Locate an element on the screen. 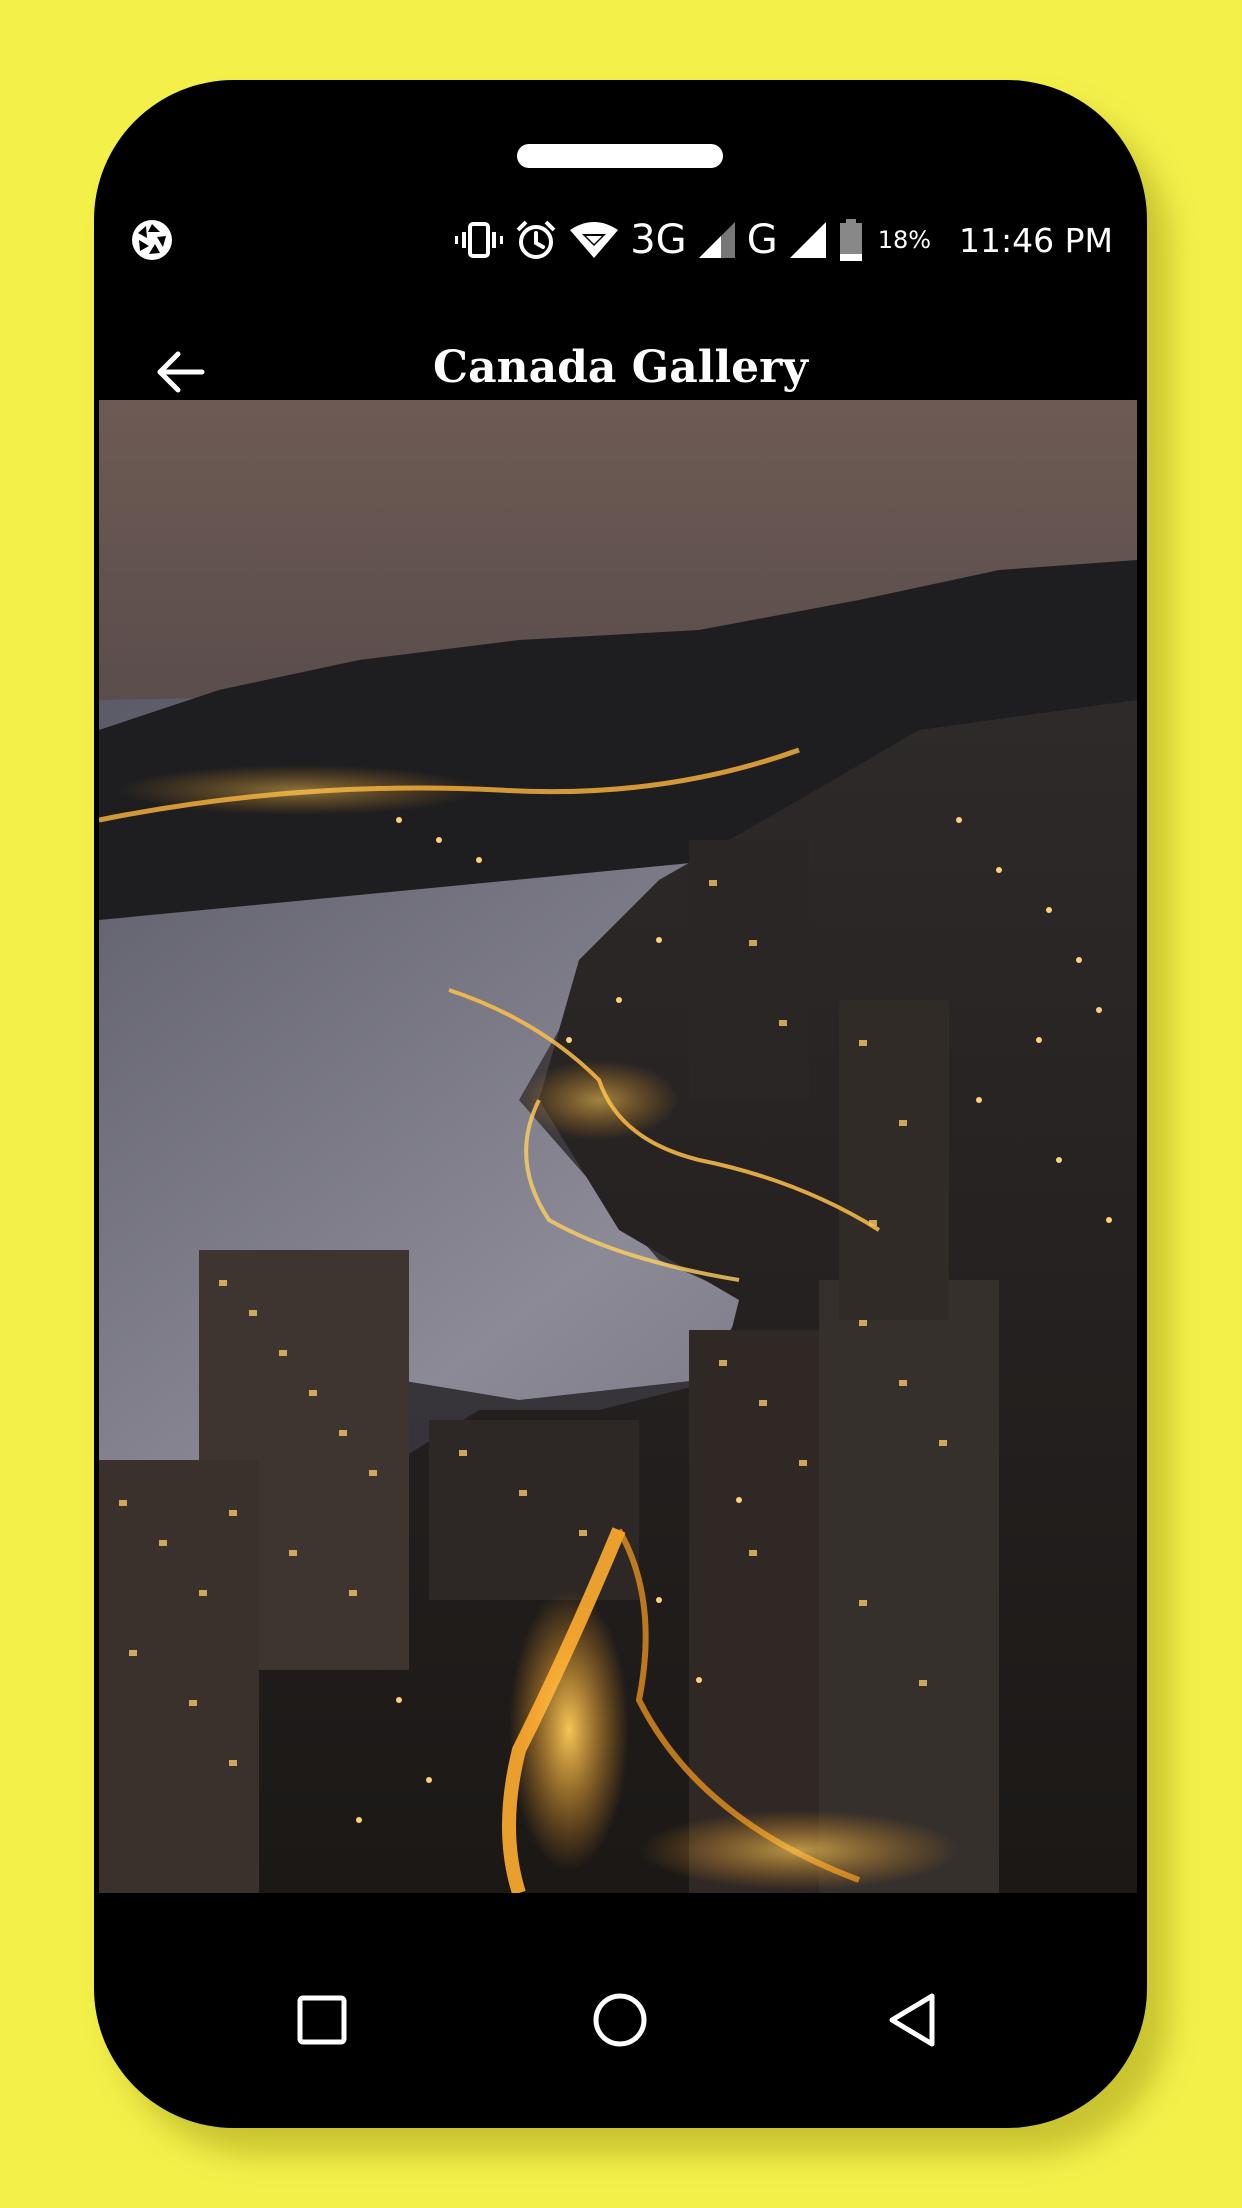 The width and height of the screenshot is (1242, 2208). system-nav-bar is located at coordinates (620, 2020).